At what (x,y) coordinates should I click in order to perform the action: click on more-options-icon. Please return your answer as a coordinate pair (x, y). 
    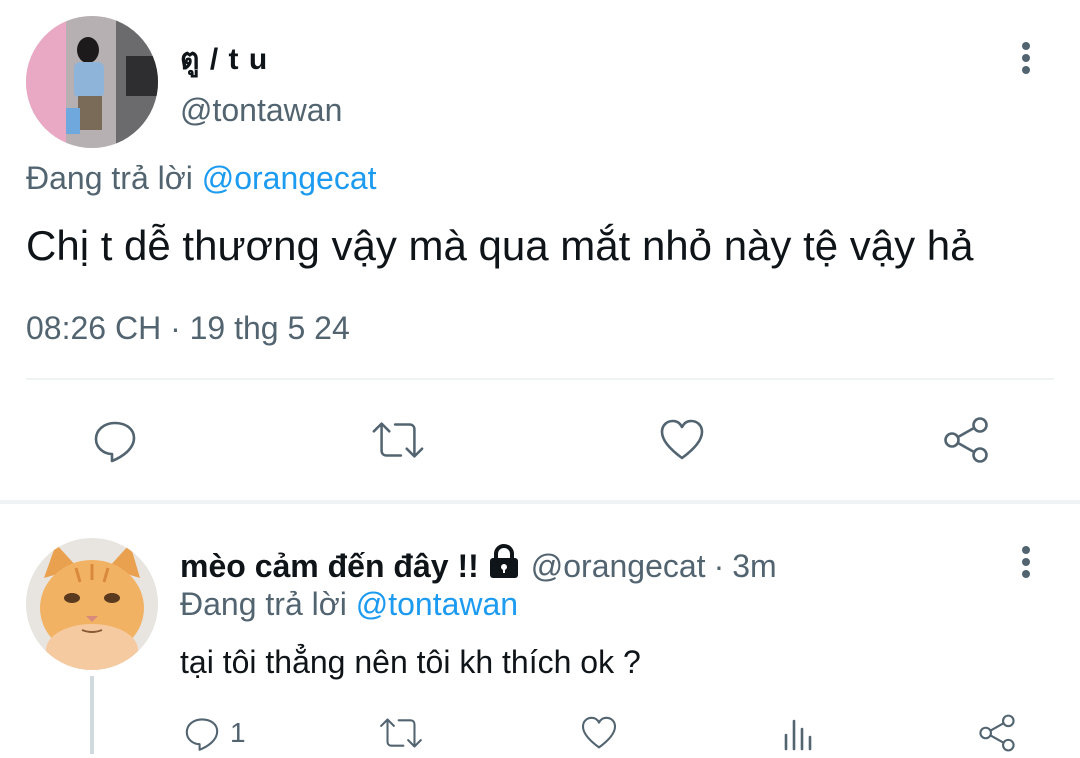
    Looking at the image, I should click on (1026, 58).